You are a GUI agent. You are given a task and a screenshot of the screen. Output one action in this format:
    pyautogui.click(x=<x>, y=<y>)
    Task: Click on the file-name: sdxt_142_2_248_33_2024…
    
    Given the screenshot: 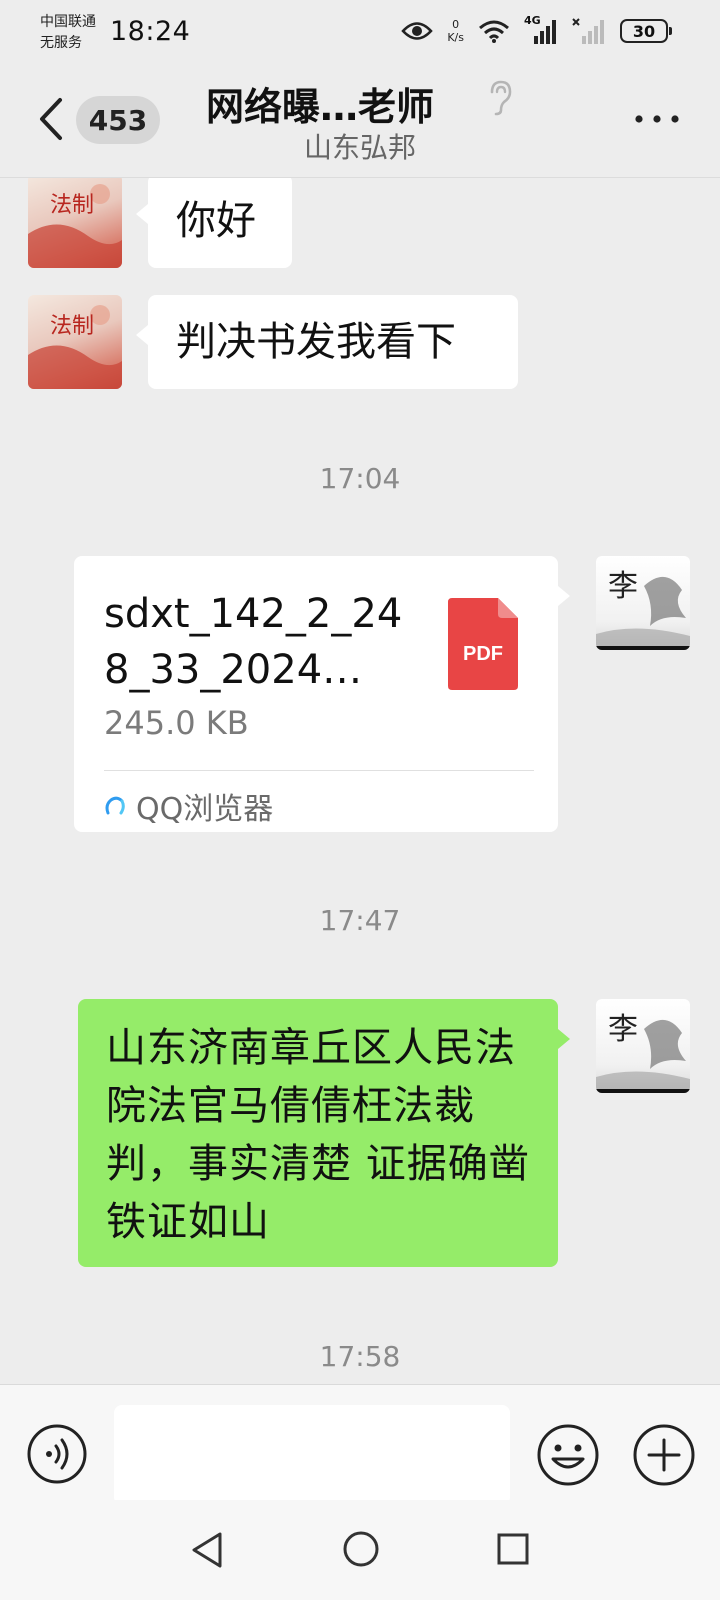 What is the action you would take?
    pyautogui.click(x=253, y=642)
    